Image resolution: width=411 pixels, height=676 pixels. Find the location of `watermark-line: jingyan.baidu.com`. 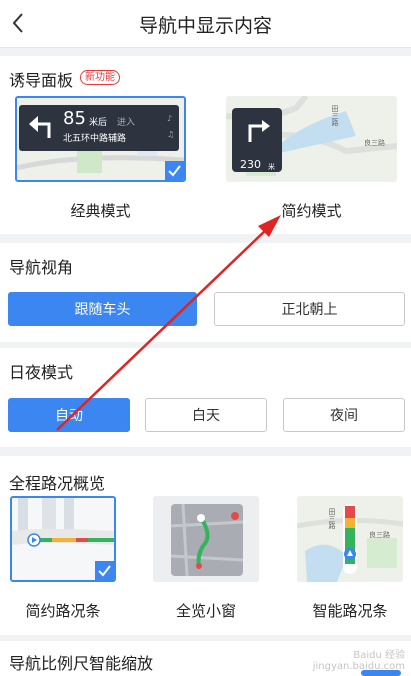

watermark-line: jingyan.baidu.com is located at coordinates (358, 666).